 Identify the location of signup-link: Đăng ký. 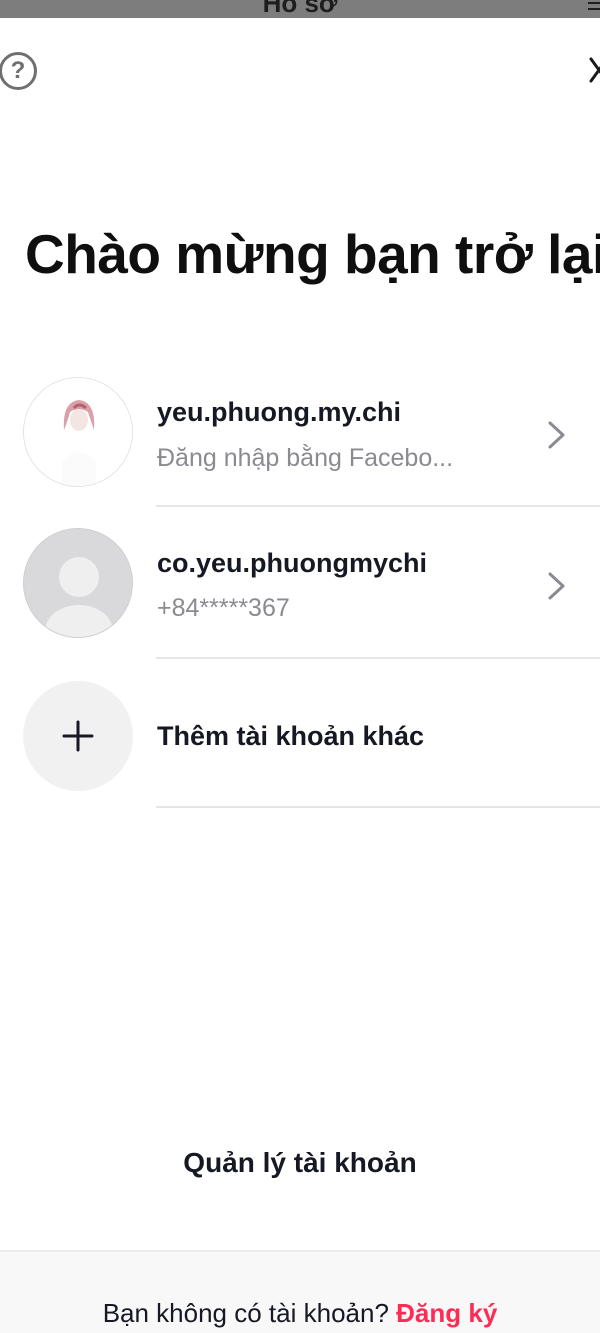
(446, 1313).